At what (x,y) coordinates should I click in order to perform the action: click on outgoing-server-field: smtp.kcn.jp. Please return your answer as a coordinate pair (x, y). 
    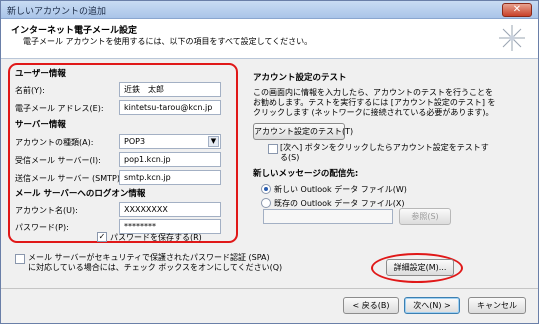
    Looking at the image, I should click on (170, 177).